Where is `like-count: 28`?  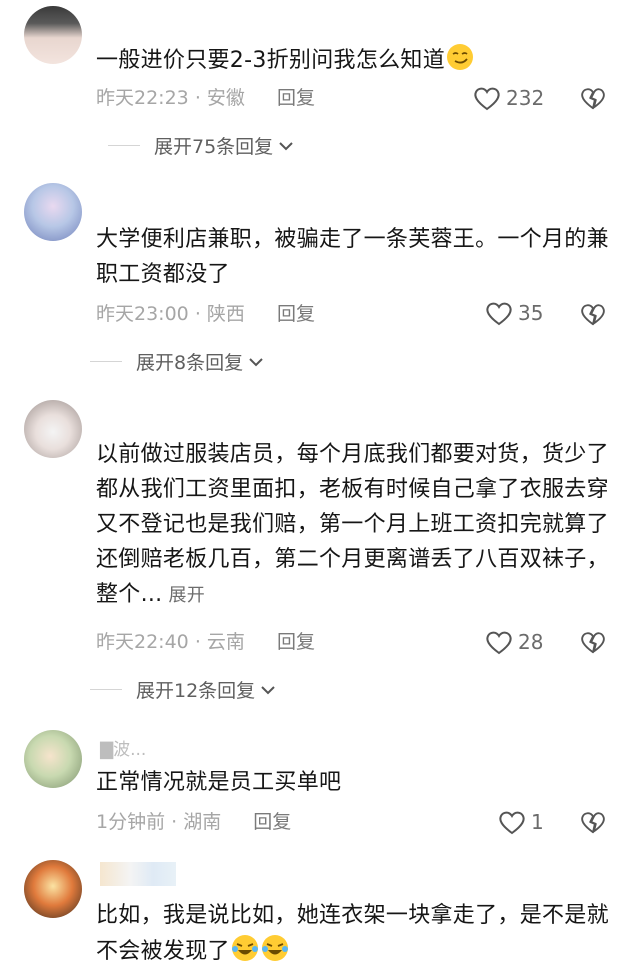 like-count: 28 is located at coordinates (531, 642).